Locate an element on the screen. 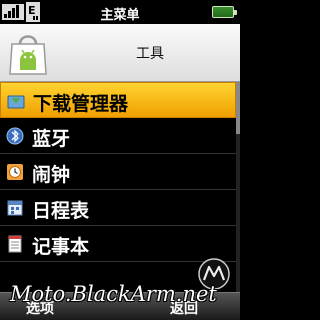  menu-item-calendar: 日程表 is located at coordinates (118, 208).